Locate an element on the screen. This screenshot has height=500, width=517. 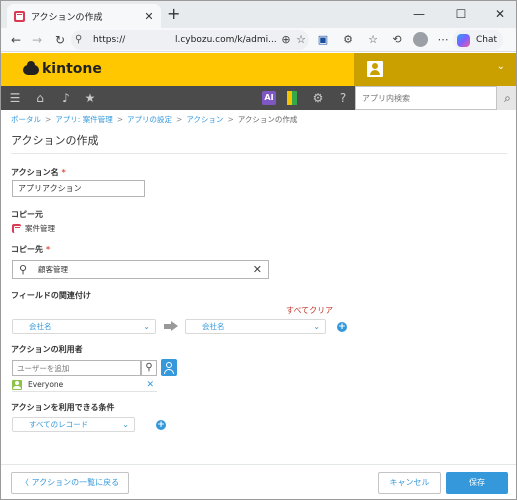
settings-gear-icon: ⚙ is located at coordinates (318, 98).